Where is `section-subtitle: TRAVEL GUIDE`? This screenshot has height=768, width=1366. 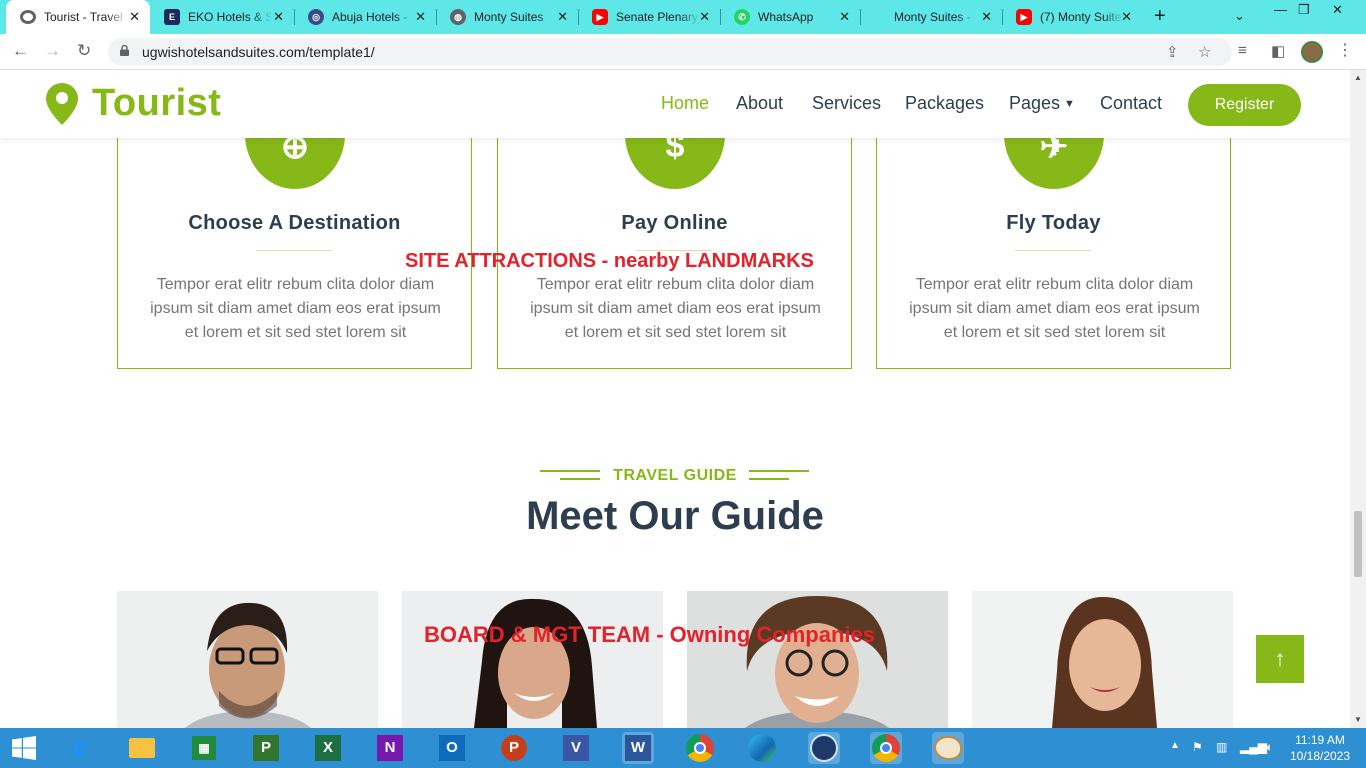
section-subtitle: TRAVEL GUIDE is located at coordinates (675, 475).